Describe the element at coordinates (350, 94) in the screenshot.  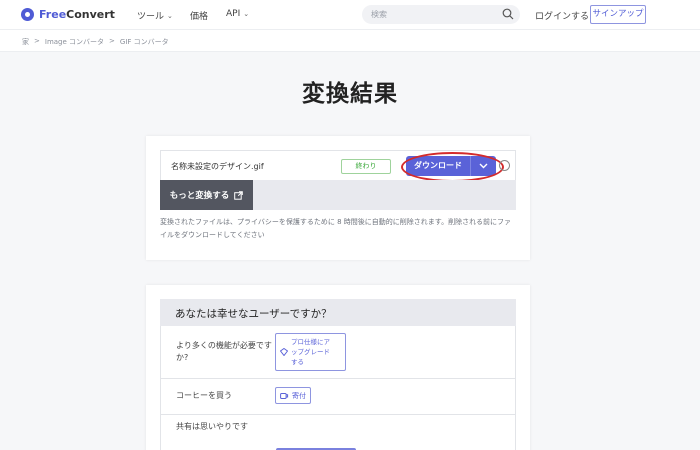
I see `page-title: 変換結果` at that location.